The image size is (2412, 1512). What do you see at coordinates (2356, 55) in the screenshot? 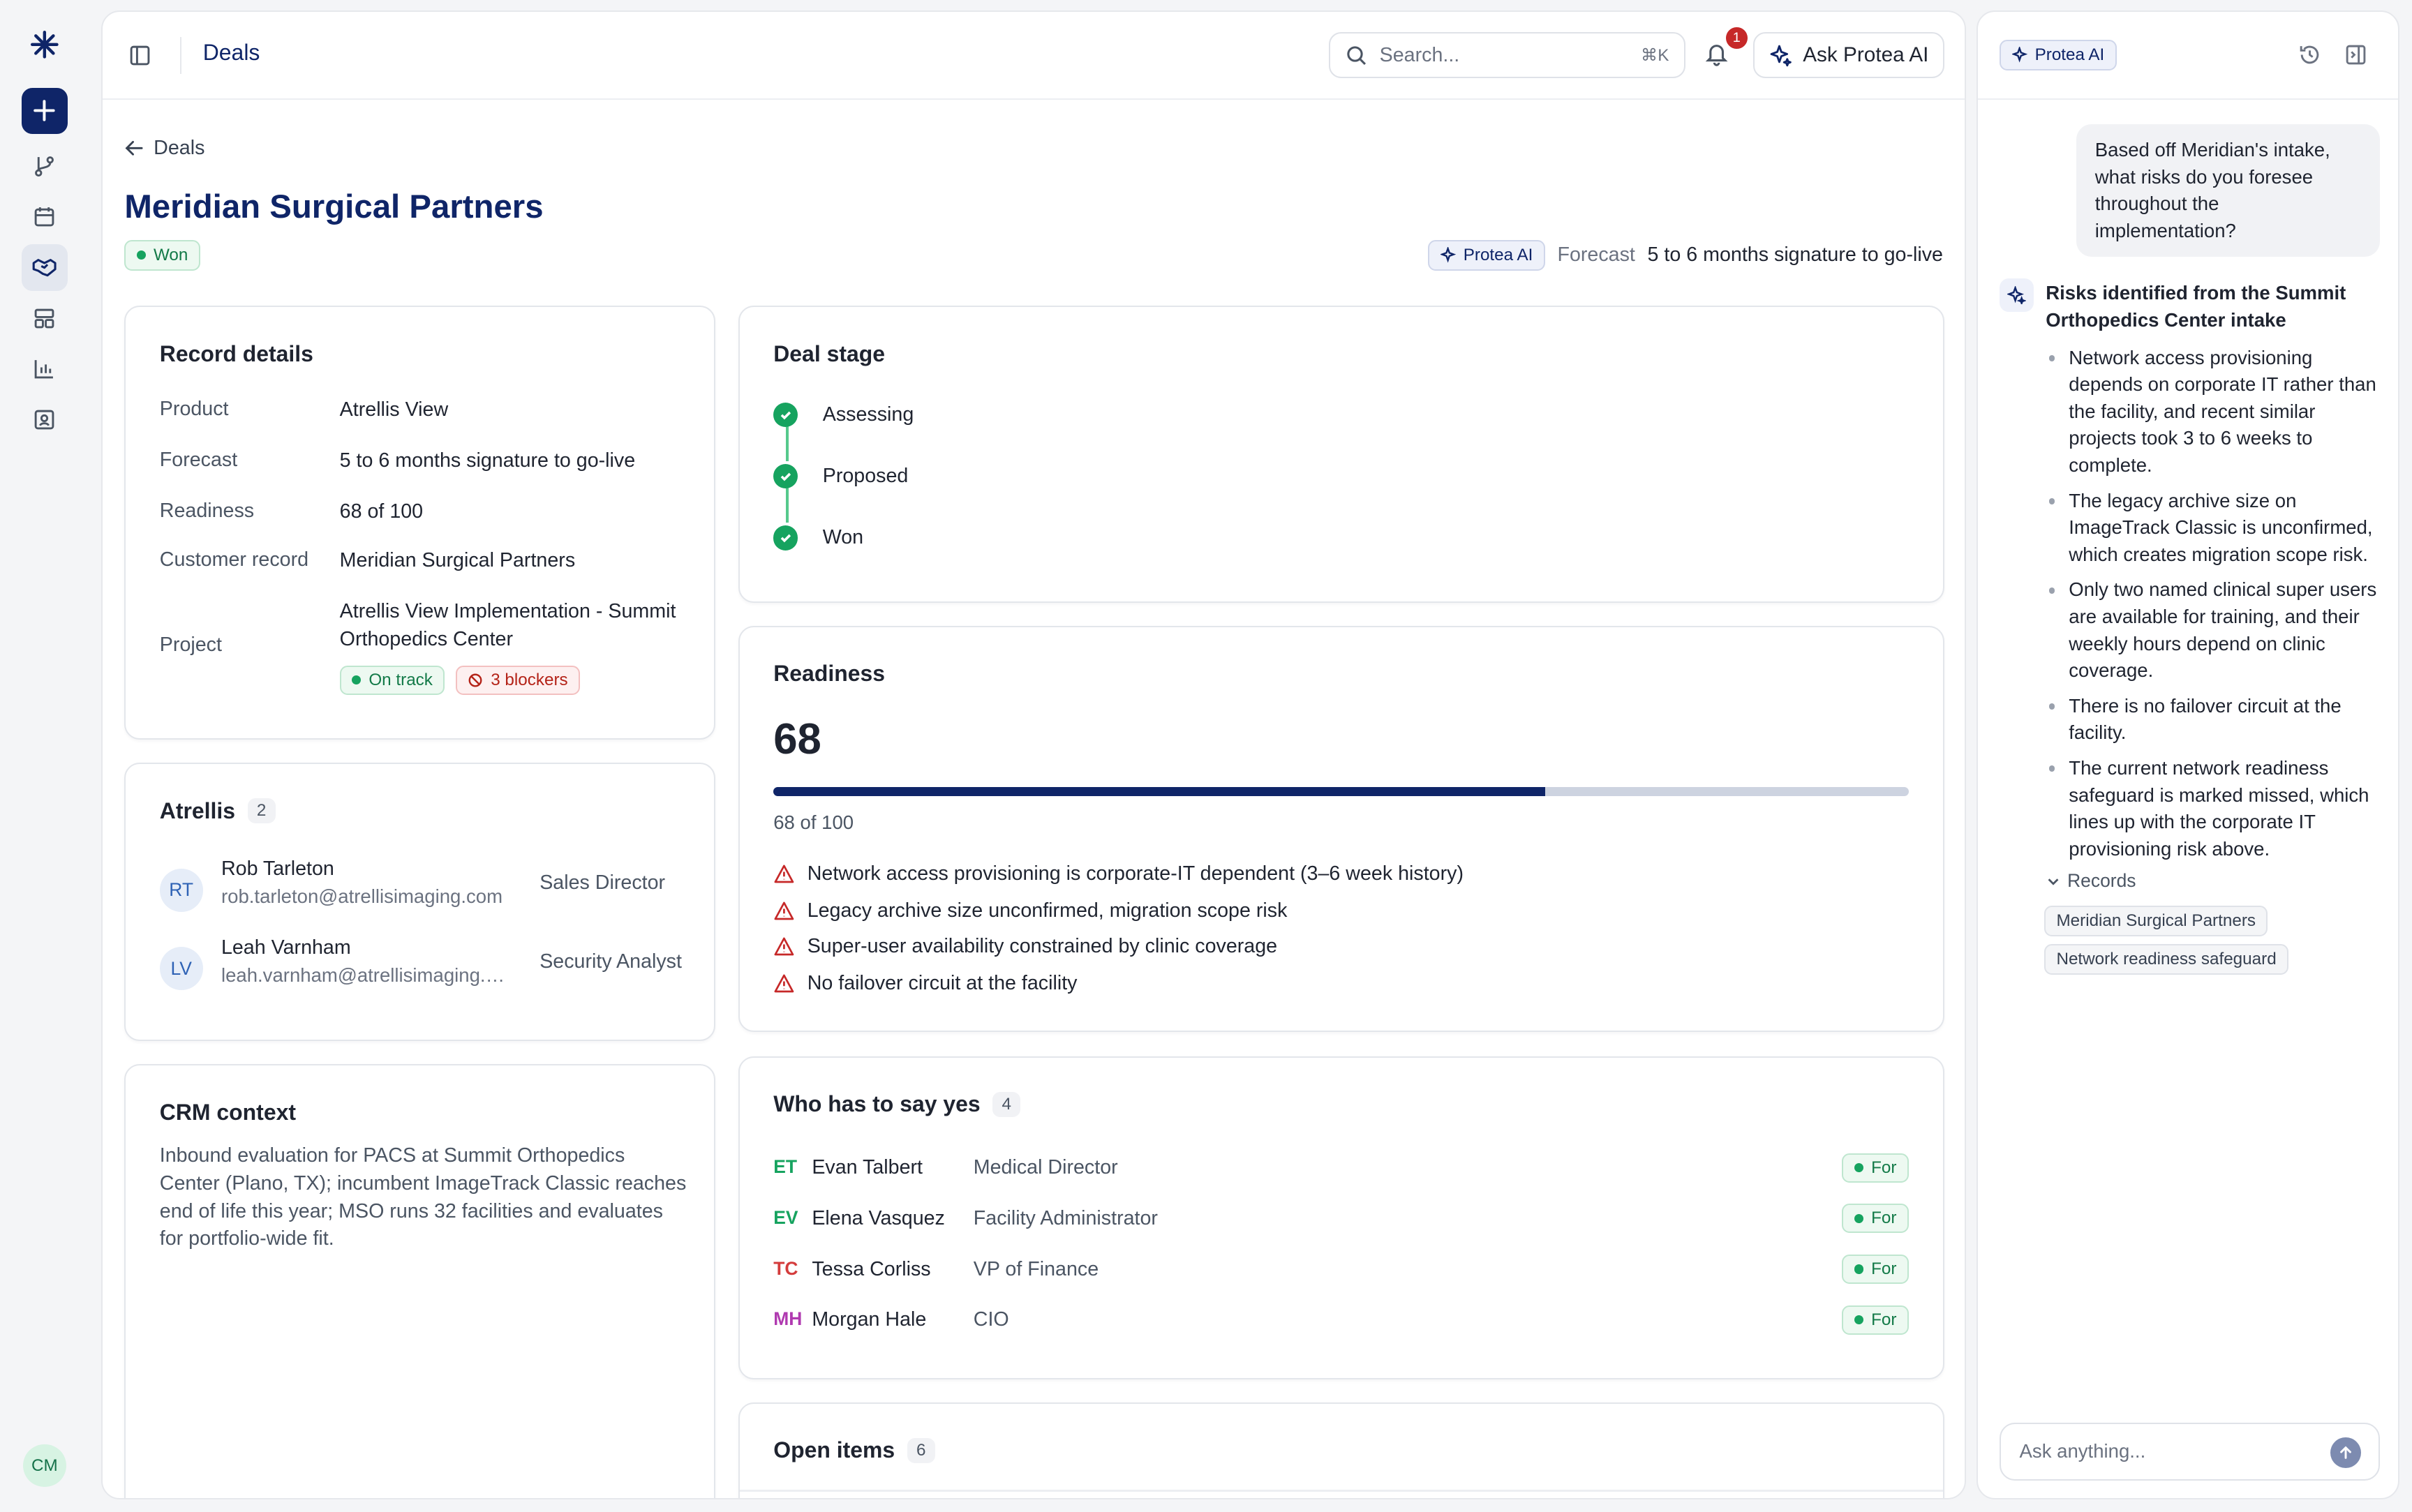
I see `panel-collapse-icon` at bounding box center [2356, 55].